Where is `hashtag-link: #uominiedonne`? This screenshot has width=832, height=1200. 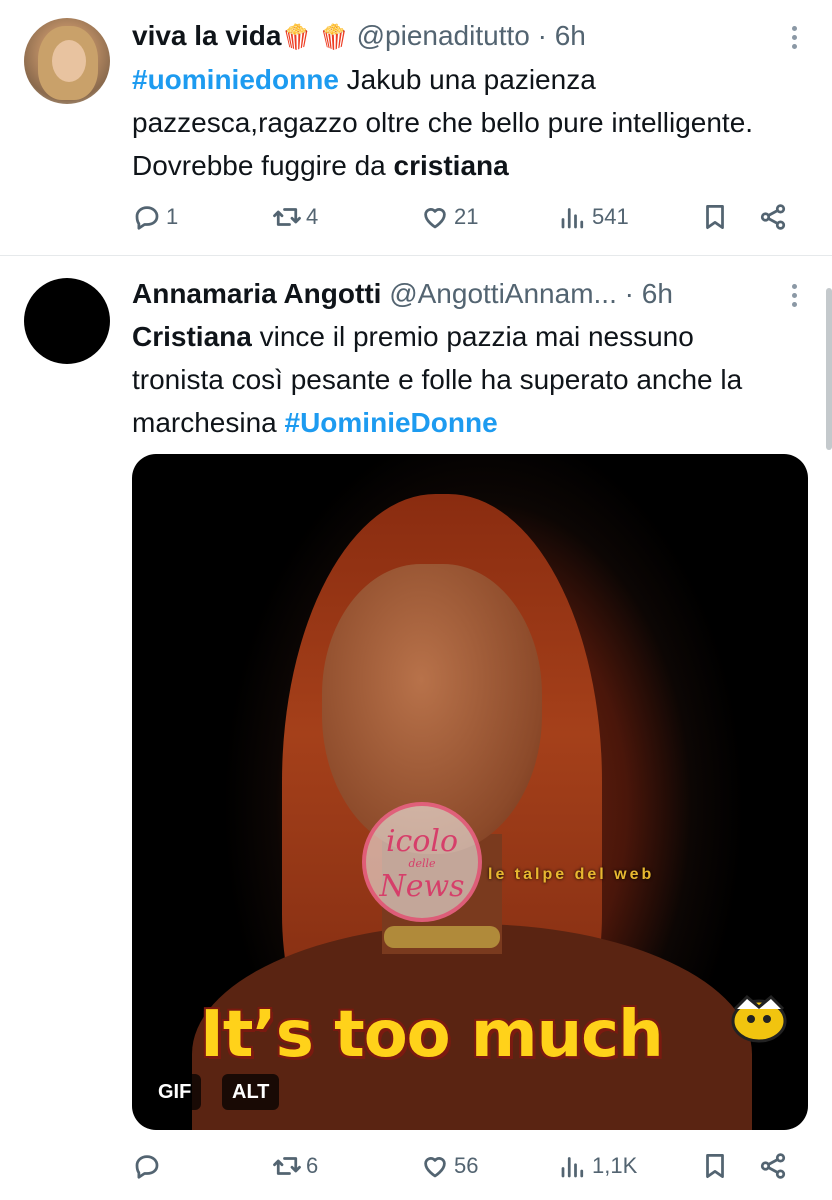
hashtag-link: #uominiedonne is located at coordinates (235, 79).